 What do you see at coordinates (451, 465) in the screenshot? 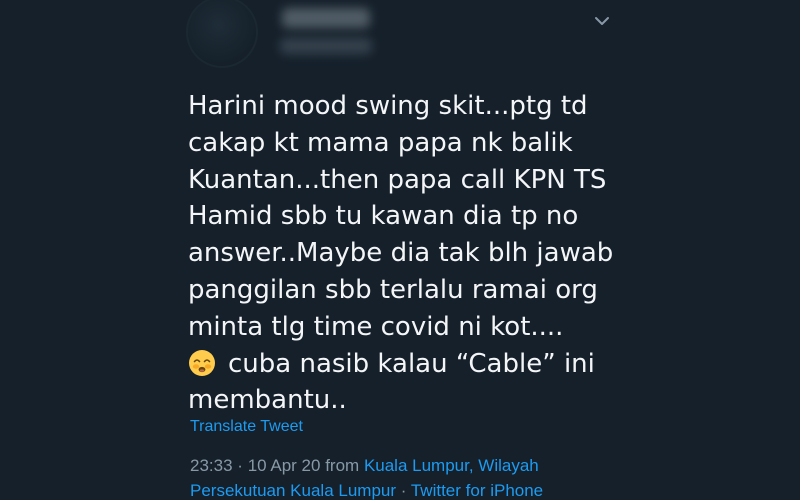
I see `location-link: Kuala Lumpur, Wilayah` at bounding box center [451, 465].